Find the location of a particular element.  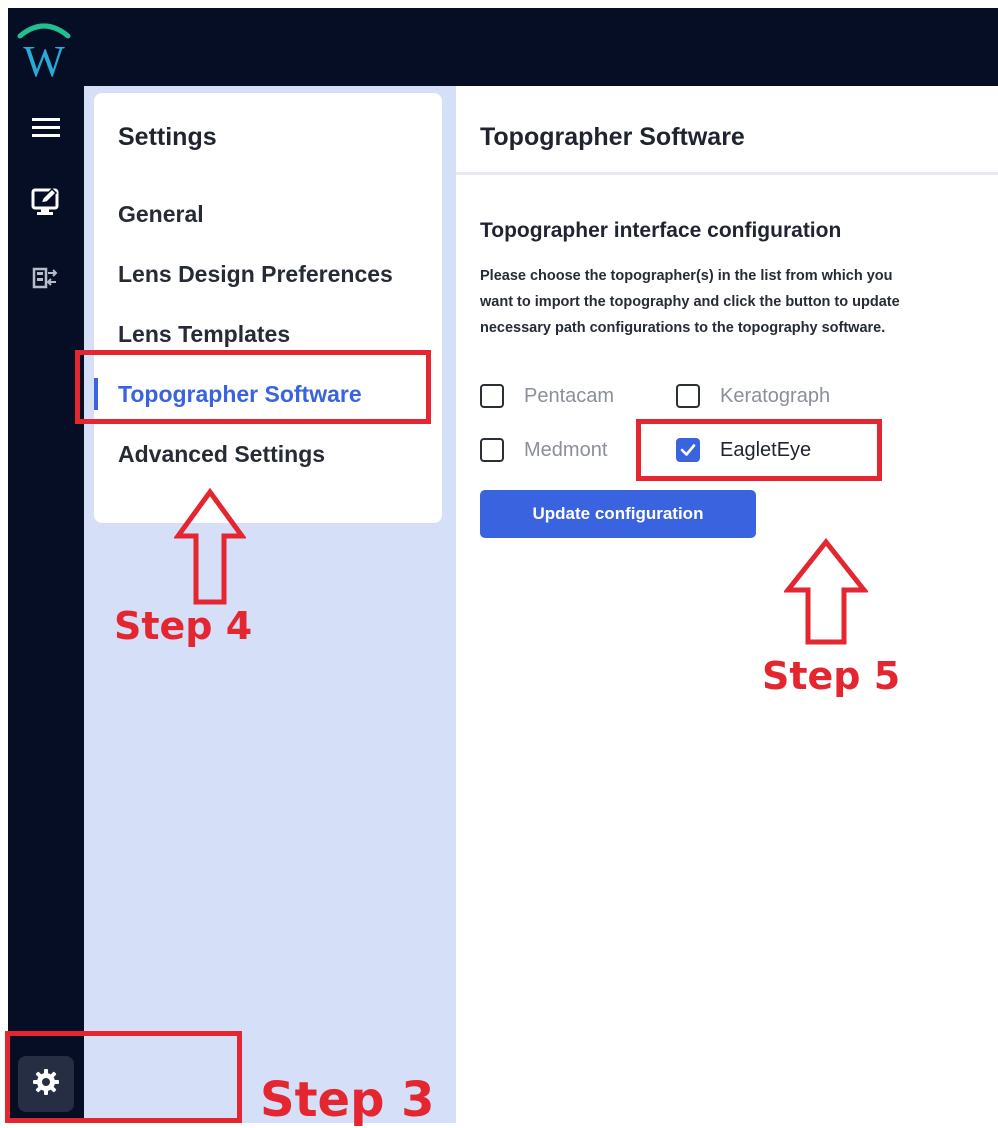

settings-item-lens-design-preferences: Lens Design Preferences is located at coordinates (255, 274).